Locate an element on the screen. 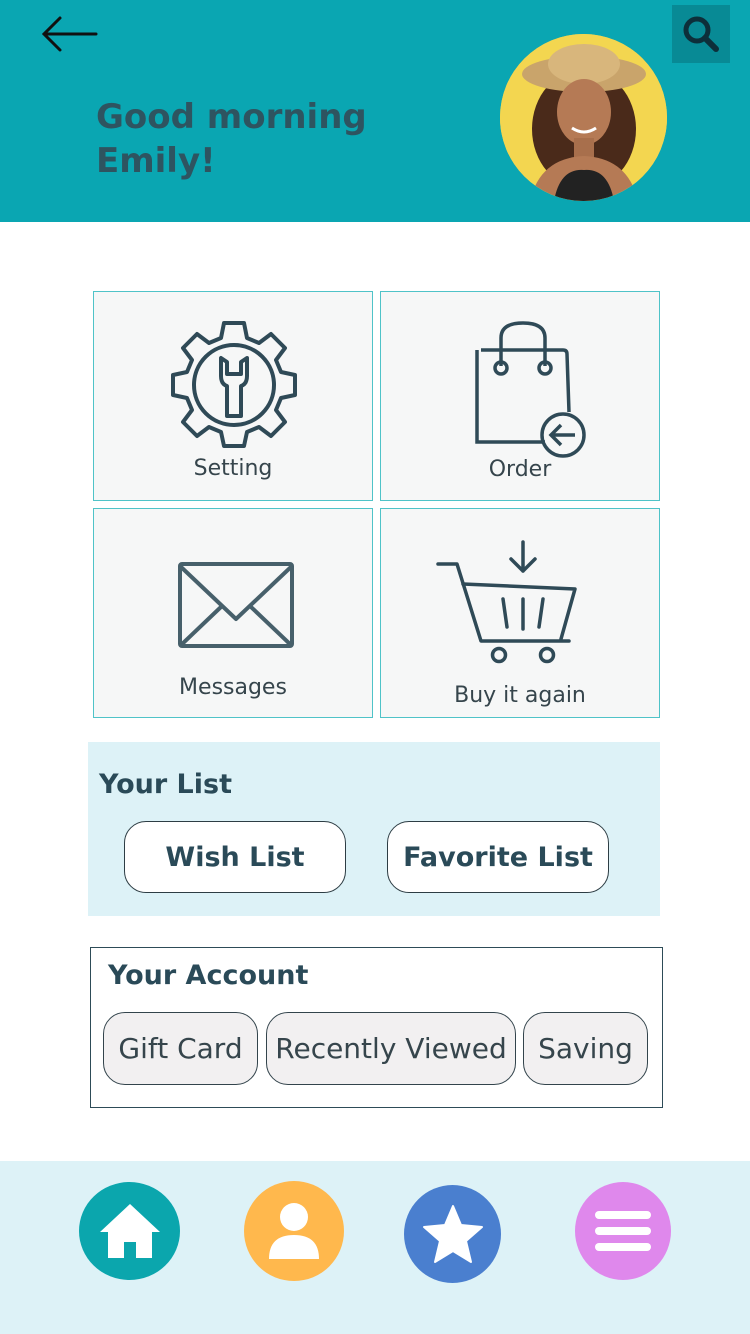  setting-tile: Setting is located at coordinates (233, 396).